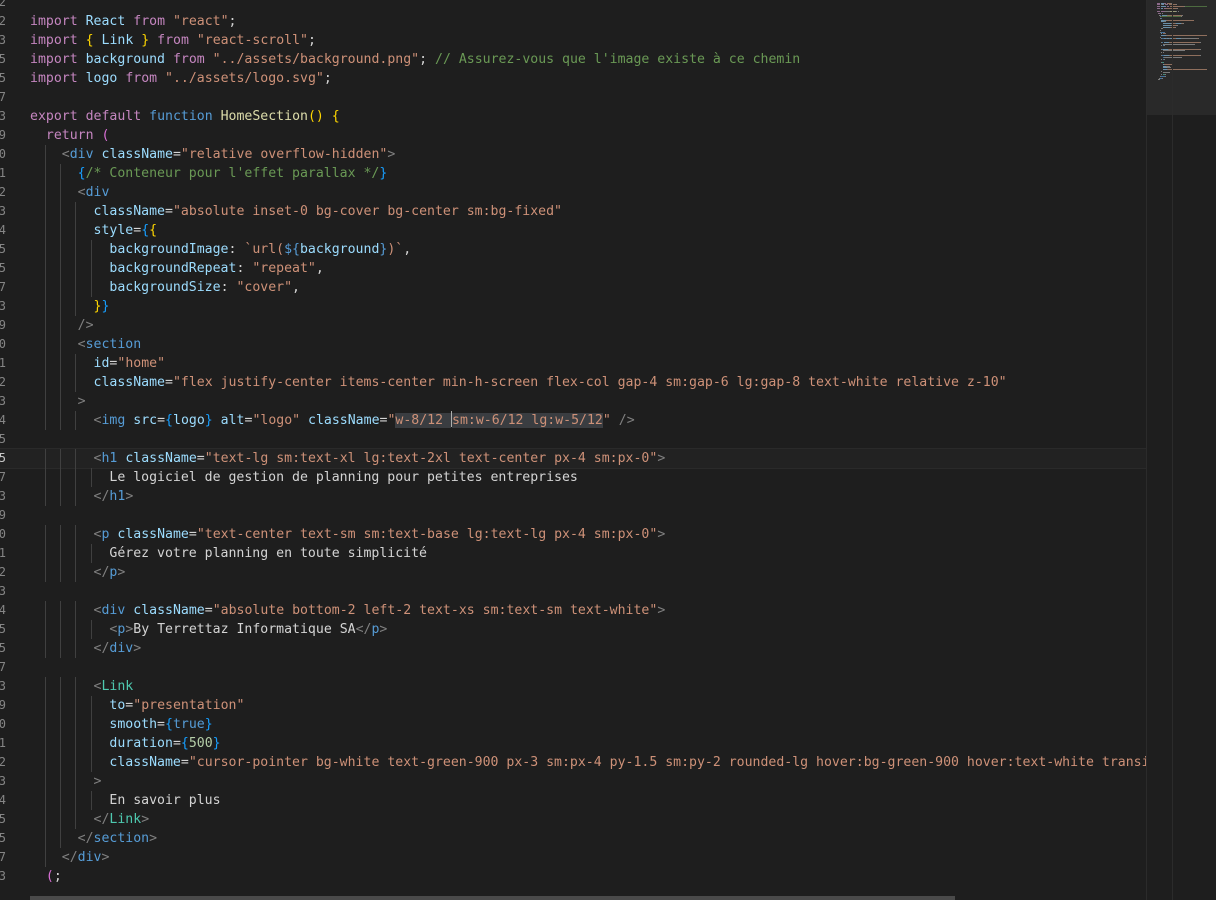  I want to click on code-text: backgroundImage: `url(${background})`,, so click(220, 249).